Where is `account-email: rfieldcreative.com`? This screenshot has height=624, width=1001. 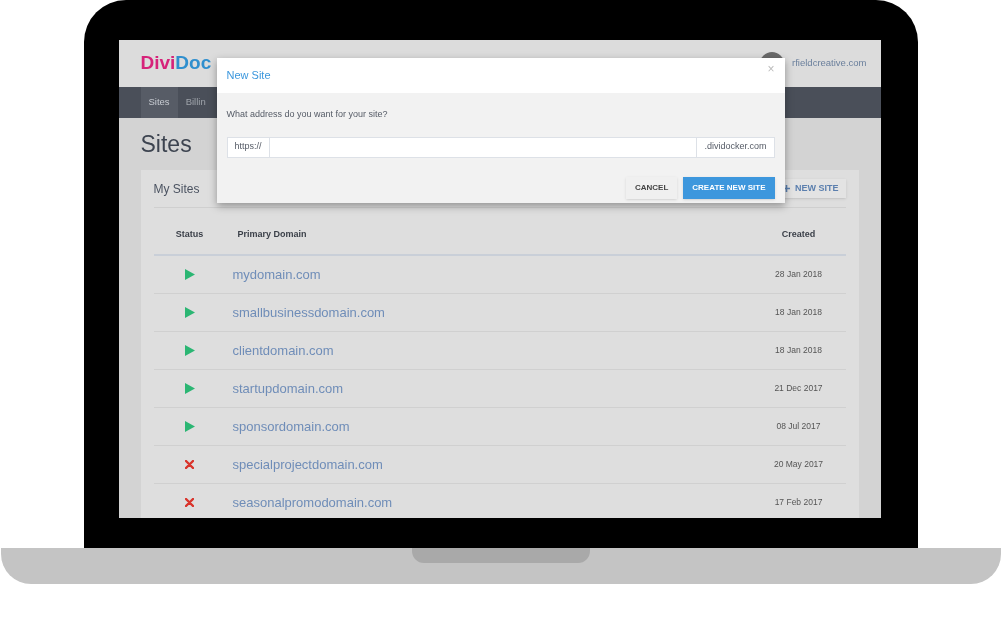
account-email: rfieldcreative.com is located at coordinates (829, 63).